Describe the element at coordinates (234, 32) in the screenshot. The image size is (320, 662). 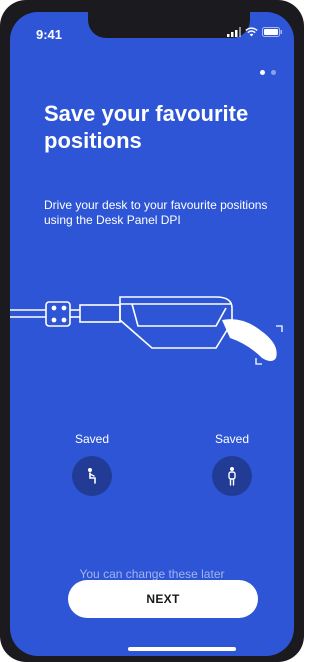
I see `signal-icon` at that location.